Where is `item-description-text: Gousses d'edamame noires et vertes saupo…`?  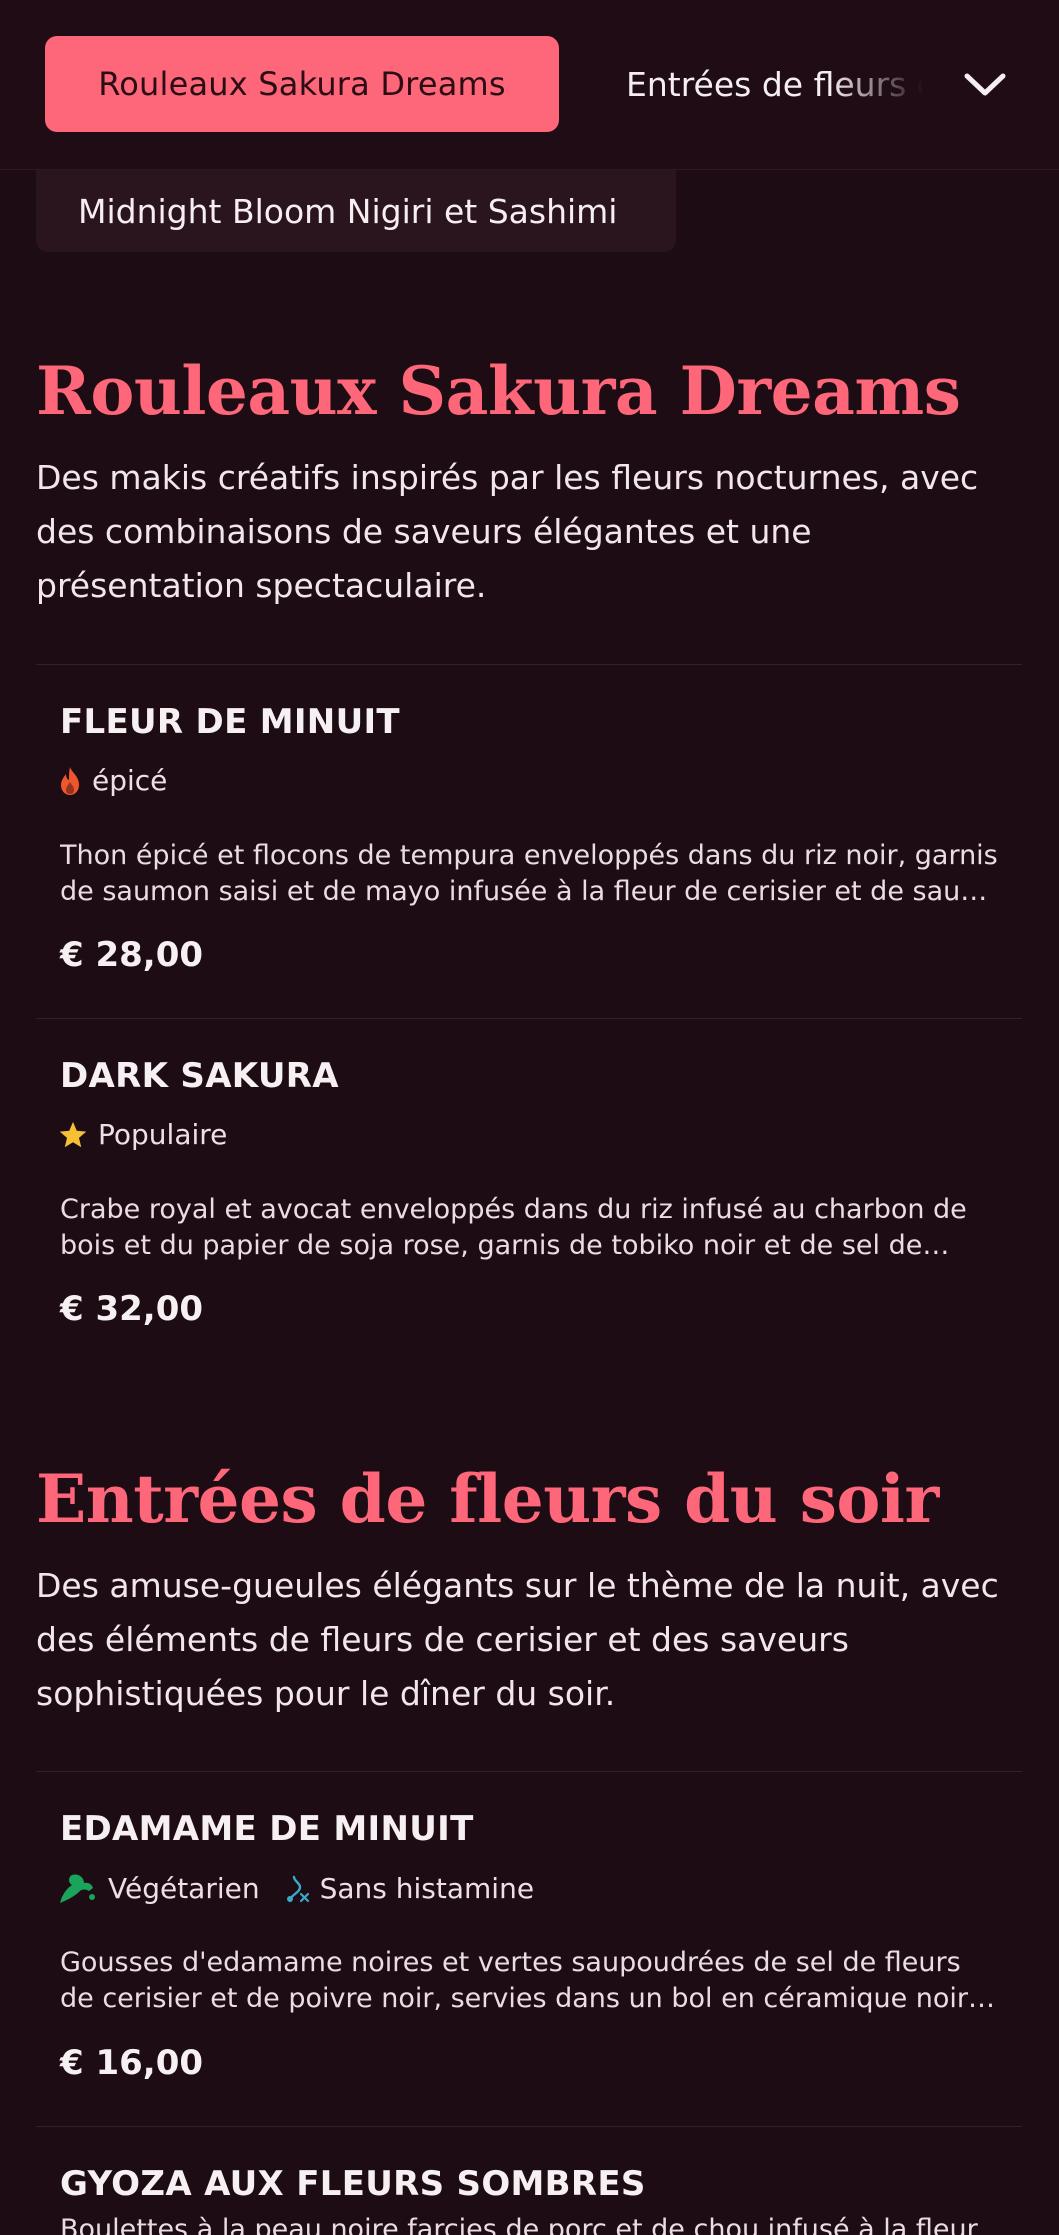 item-description-text: Gousses d'edamame noires et vertes saupo… is located at coordinates (514, 1980).